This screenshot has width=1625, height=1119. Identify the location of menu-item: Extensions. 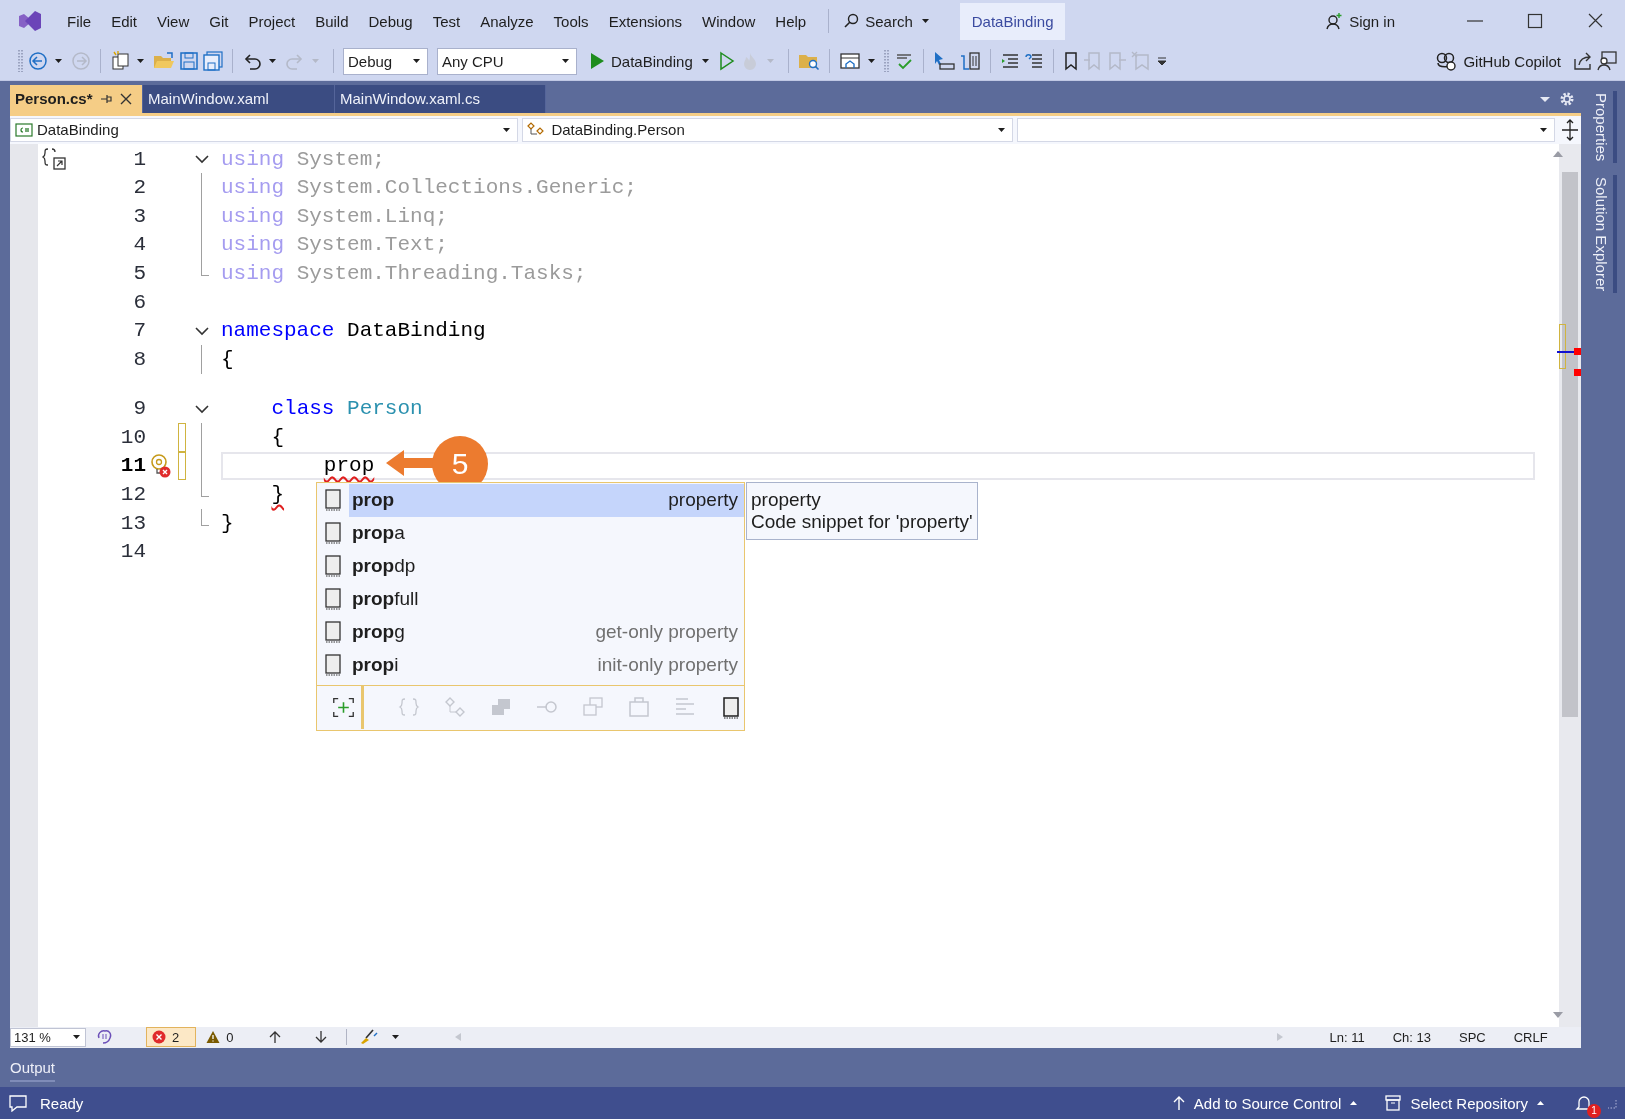
(645, 21).